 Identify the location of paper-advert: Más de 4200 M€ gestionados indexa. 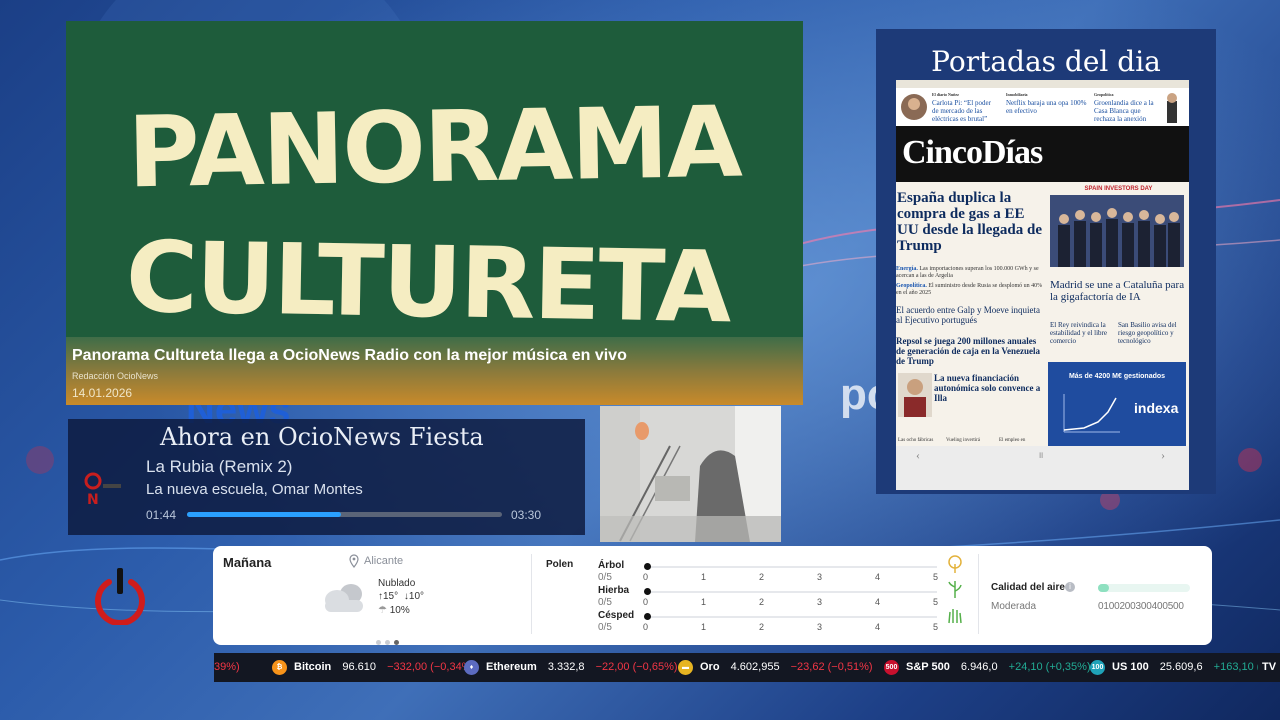
(1117, 404).